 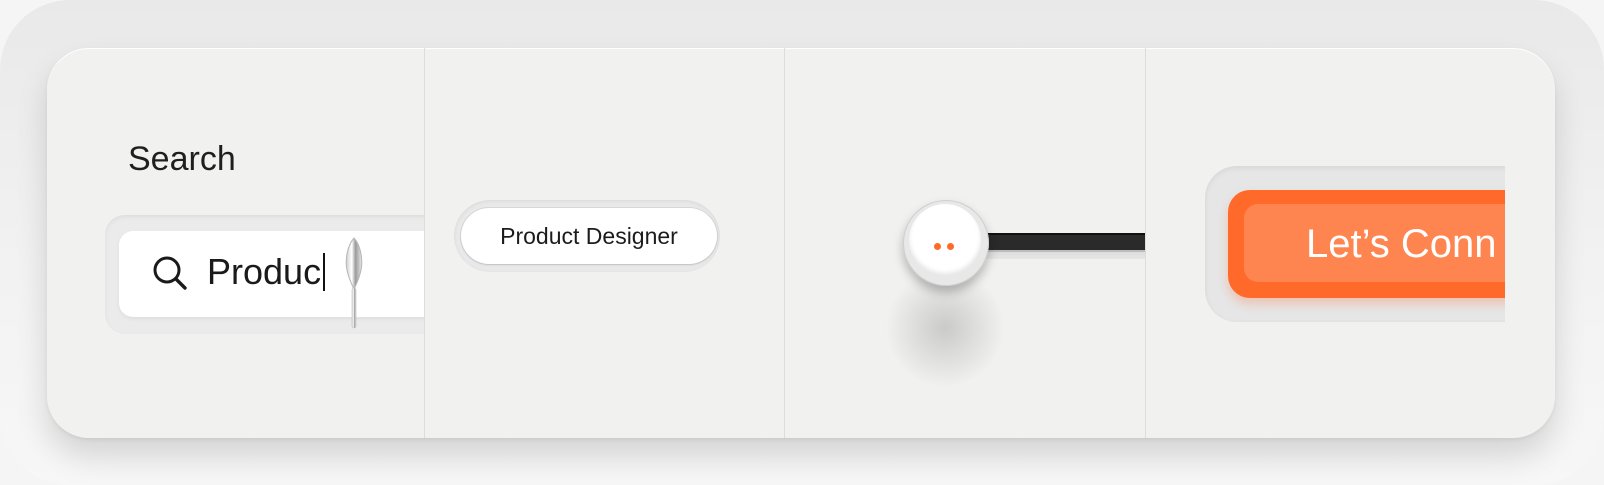 I want to click on lets-connect-button: Let’s Conn, so click(x=1366, y=244).